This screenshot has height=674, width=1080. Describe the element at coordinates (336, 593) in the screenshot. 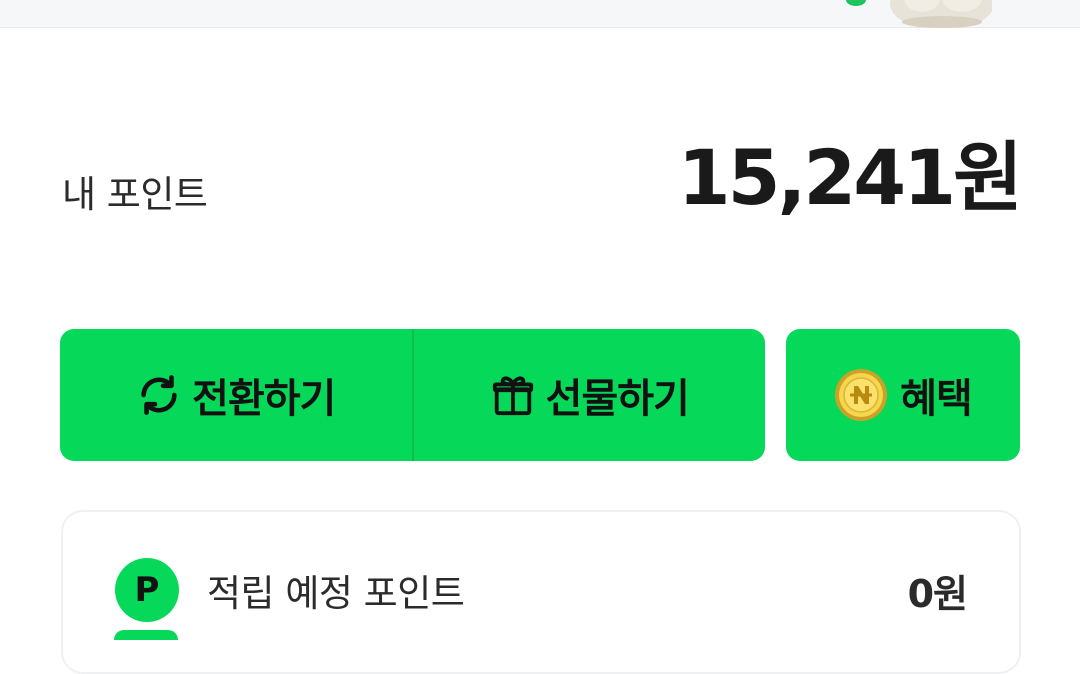

I see `pending-points-label: 적립 예정 포인트` at that location.